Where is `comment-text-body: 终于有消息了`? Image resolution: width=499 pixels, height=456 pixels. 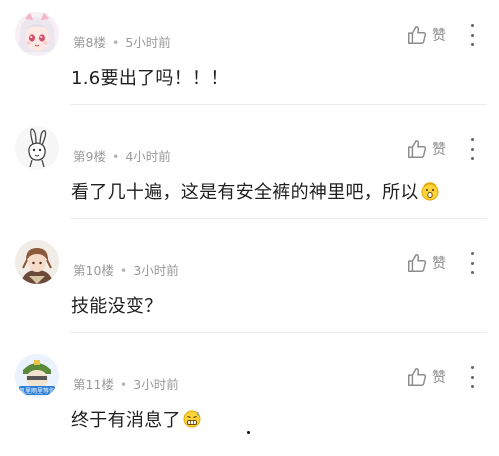
comment-text-body: 终于有消息了 is located at coordinates (126, 420).